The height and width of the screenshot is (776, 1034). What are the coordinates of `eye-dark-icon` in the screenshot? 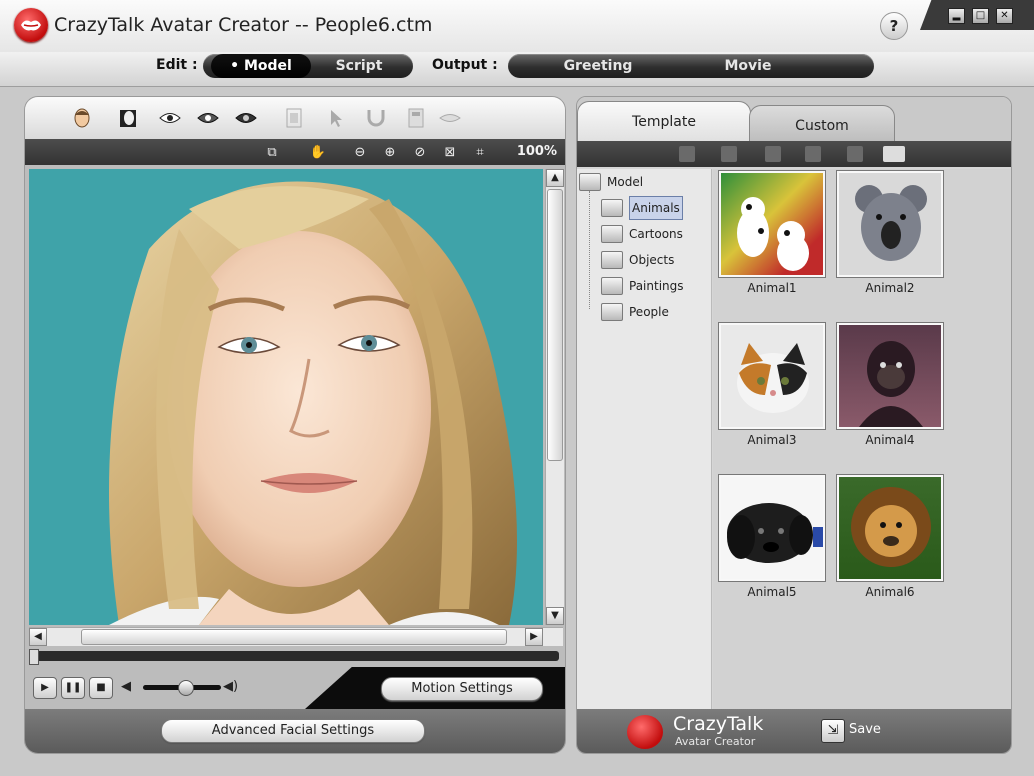 It's located at (208, 118).